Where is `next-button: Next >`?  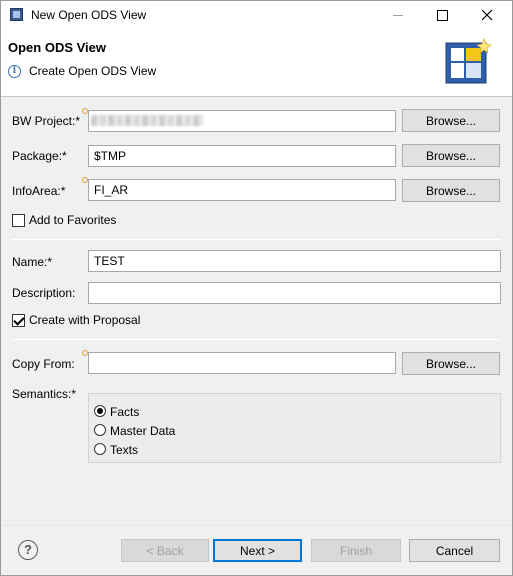 next-button: Next > is located at coordinates (257, 550).